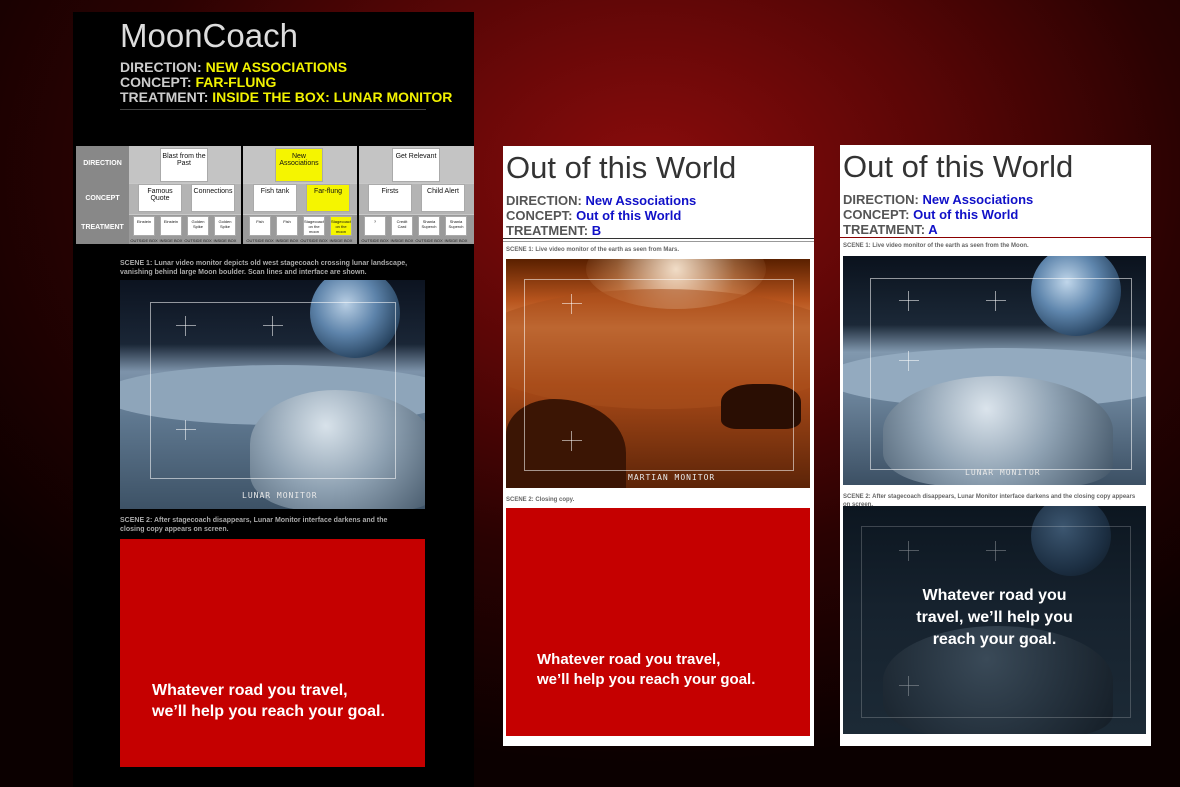 The height and width of the screenshot is (787, 1180). Describe the element at coordinates (540, 500) in the screenshot. I see `scene2-description: SCENE 2: Closing copy.` at that location.